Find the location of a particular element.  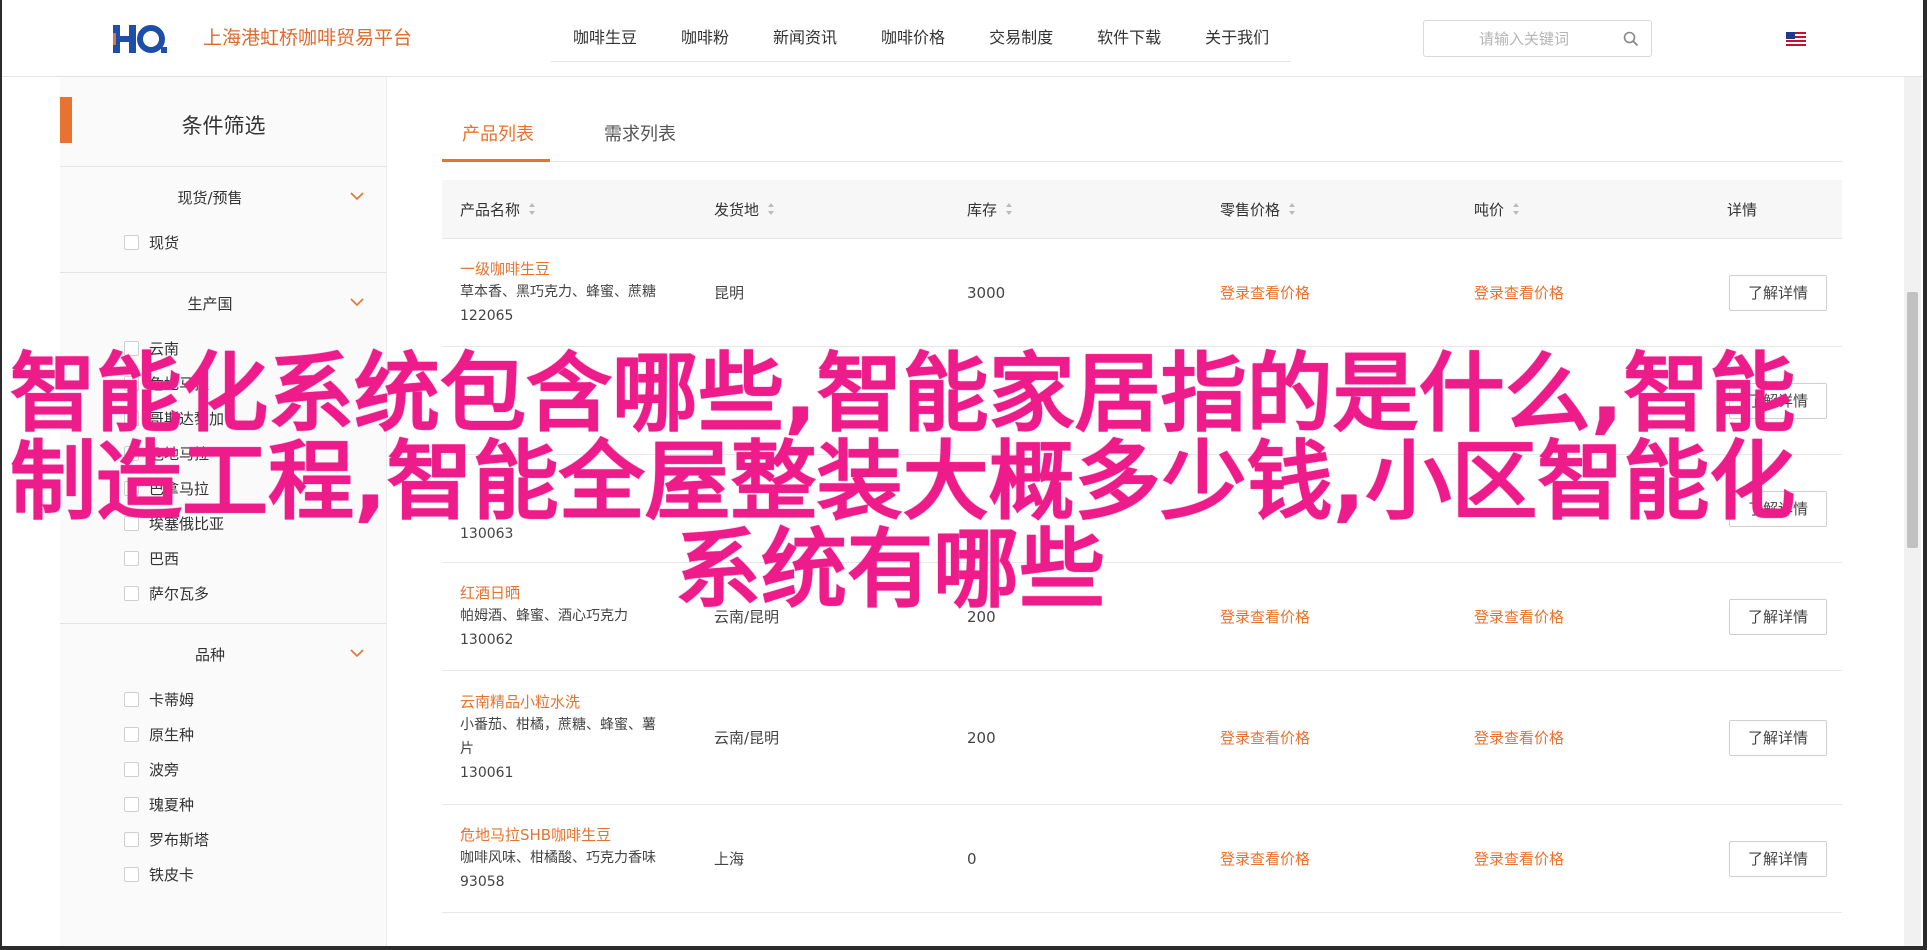

column-header-label: 零售价格 is located at coordinates (1250, 209).